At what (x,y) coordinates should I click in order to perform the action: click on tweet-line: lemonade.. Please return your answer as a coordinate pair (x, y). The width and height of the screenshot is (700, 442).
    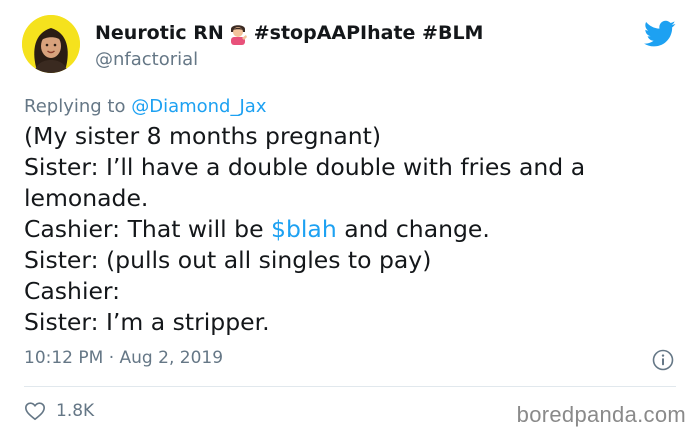
    Looking at the image, I should click on (86, 198).